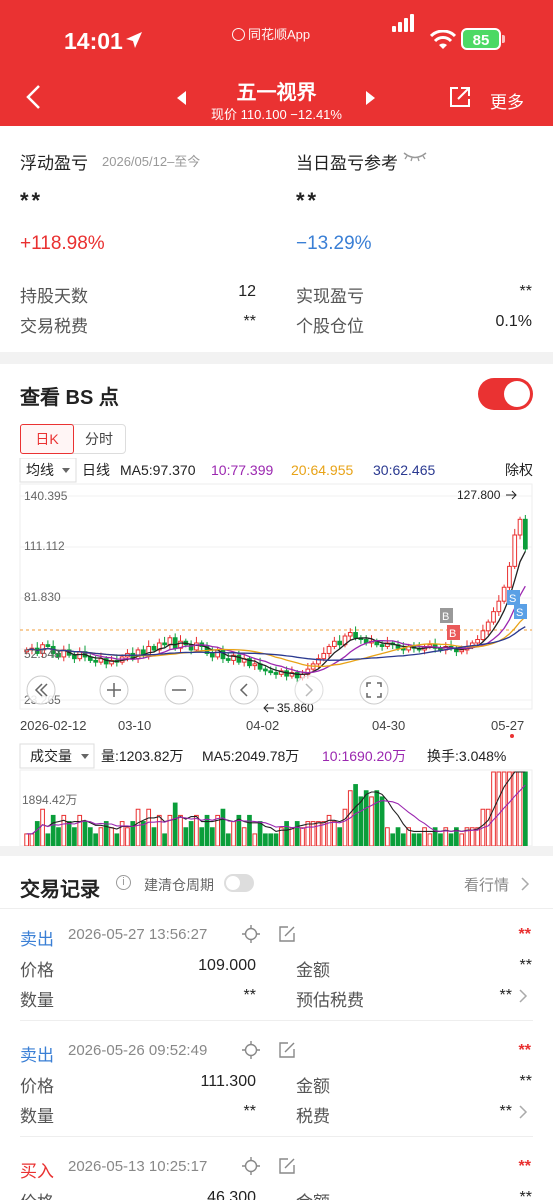 The height and width of the screenshot is (1200, 553). Describe the element at coordinates (37, 939) in the screenshot. I see `trade-type: 卖出` at that location.